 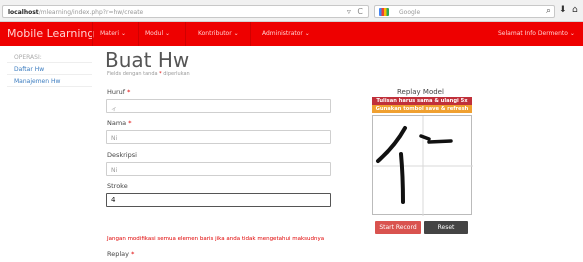 What do you see at coordinates (28, 57) in the screenshot?
I see `sidebar-heading: OPERASI:` at bounding box center [28, 57].